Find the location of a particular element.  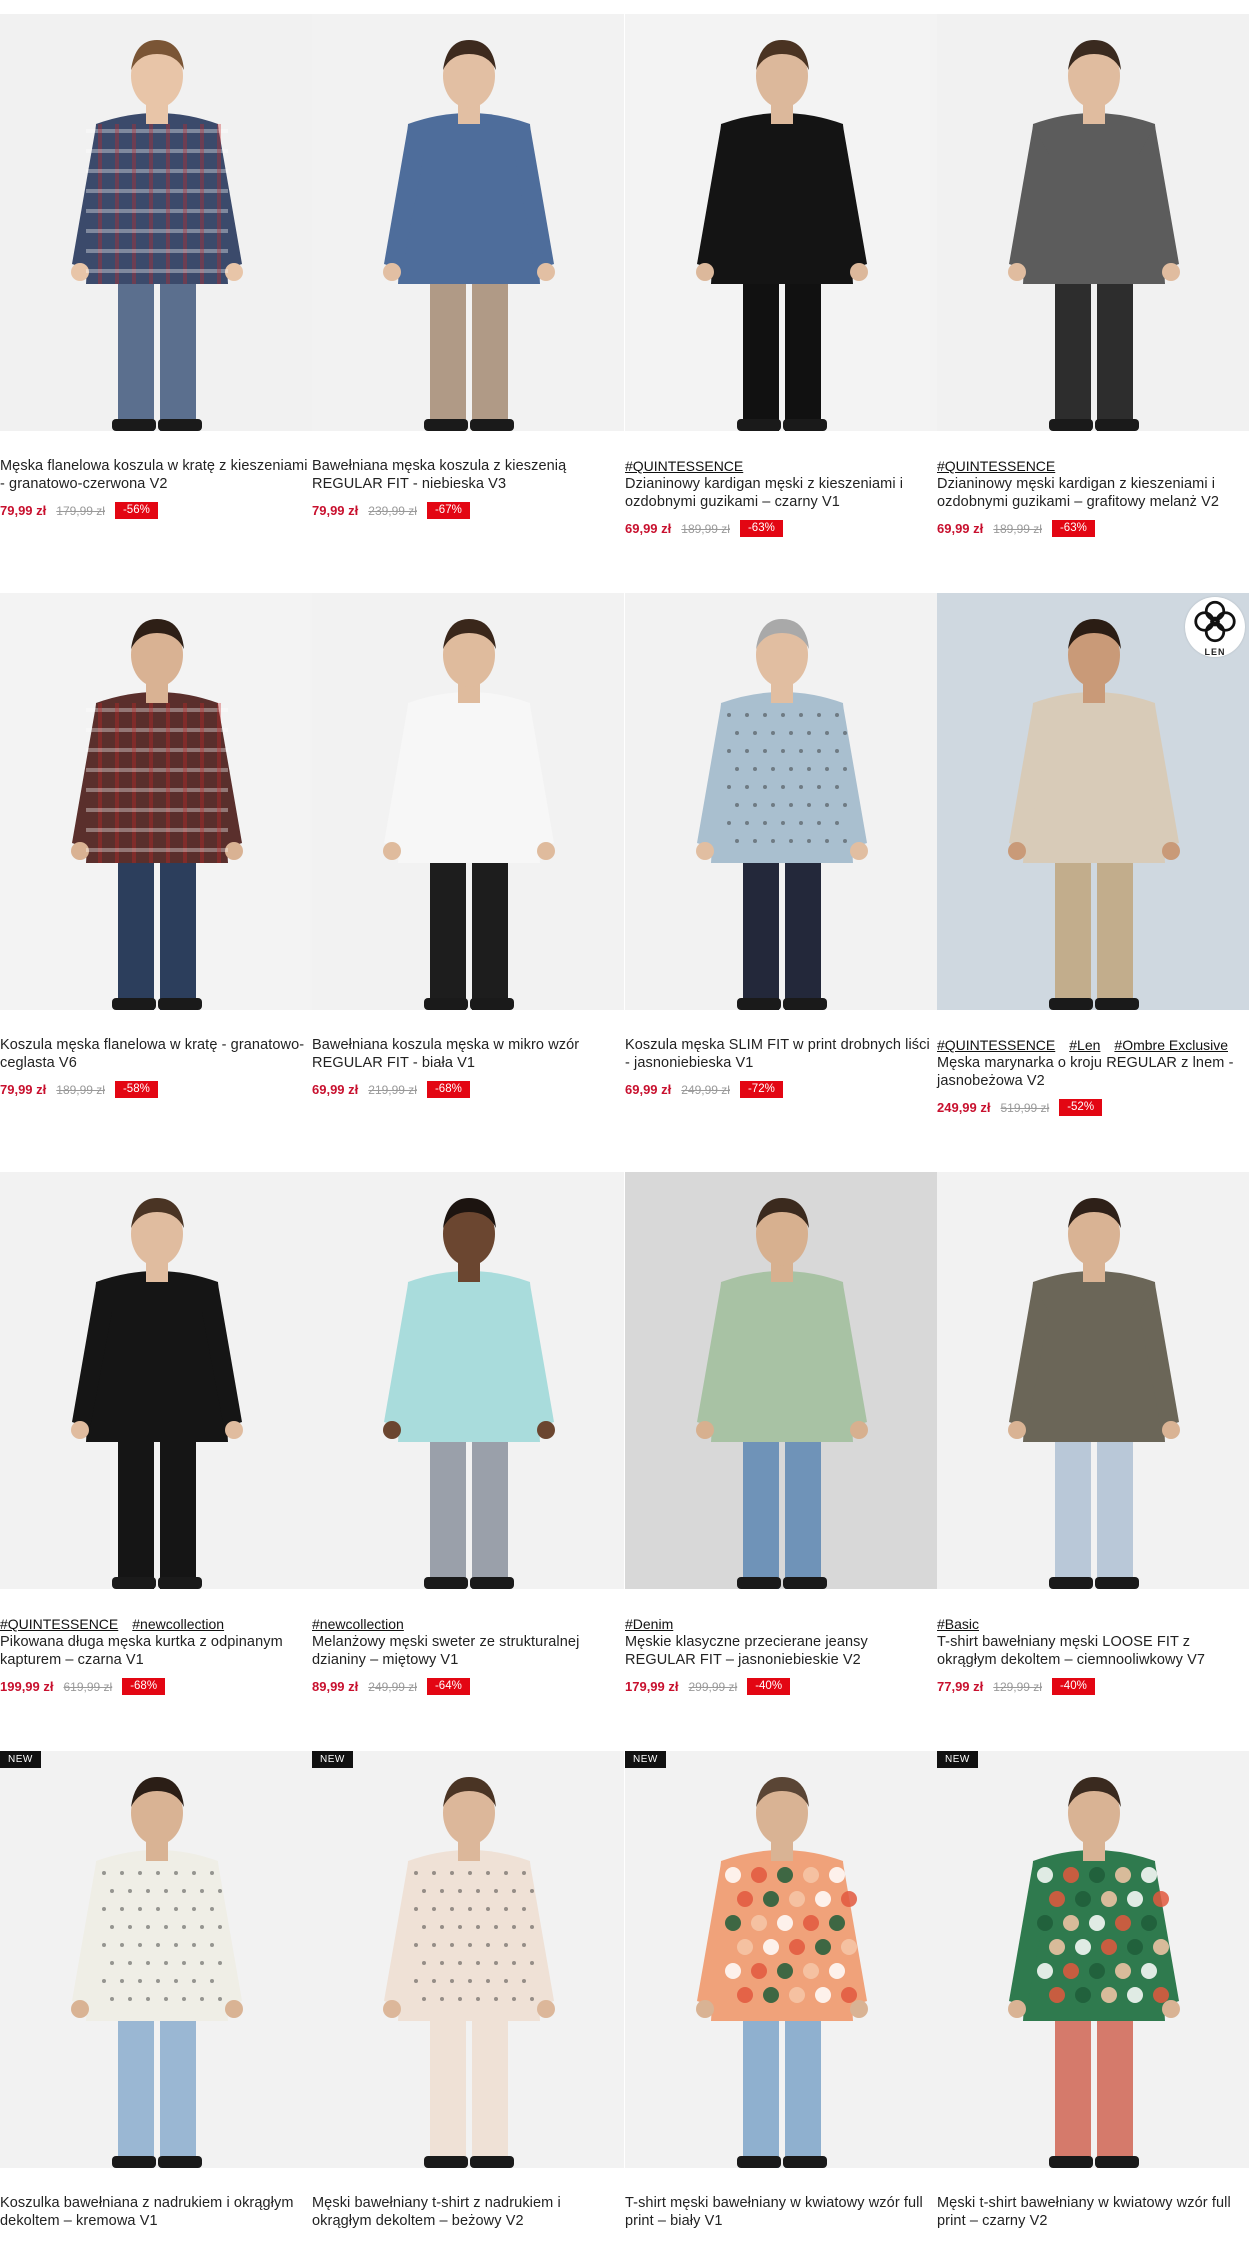

linen-label: LEN is located at coordinates (1215, 652).